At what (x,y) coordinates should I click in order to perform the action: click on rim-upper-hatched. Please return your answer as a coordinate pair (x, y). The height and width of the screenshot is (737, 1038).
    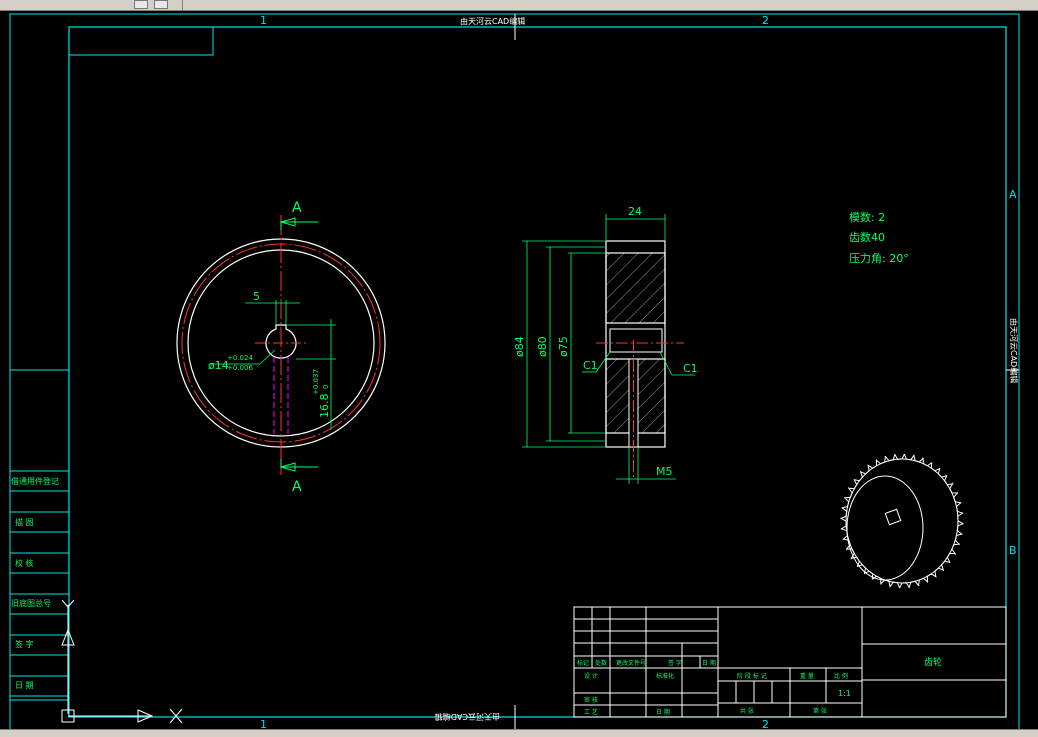
    Looking at the image, I should click on (635, 288).